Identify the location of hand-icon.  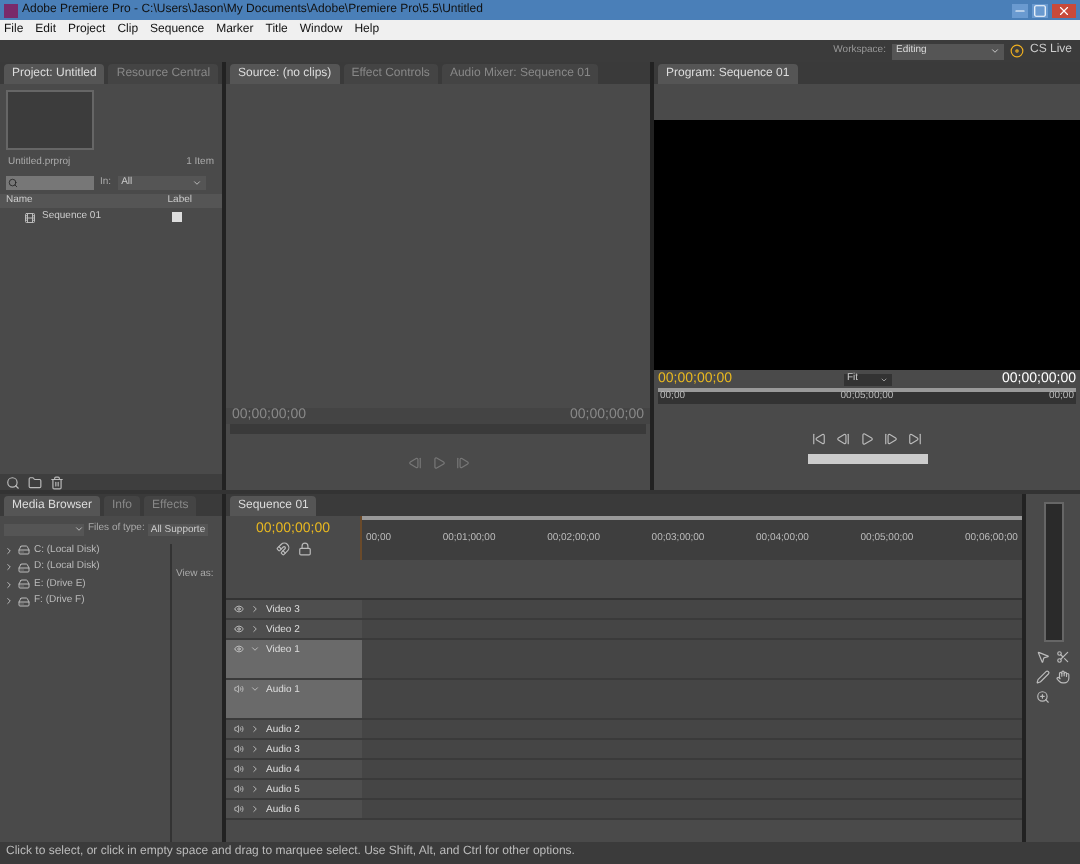
(1063, 677).